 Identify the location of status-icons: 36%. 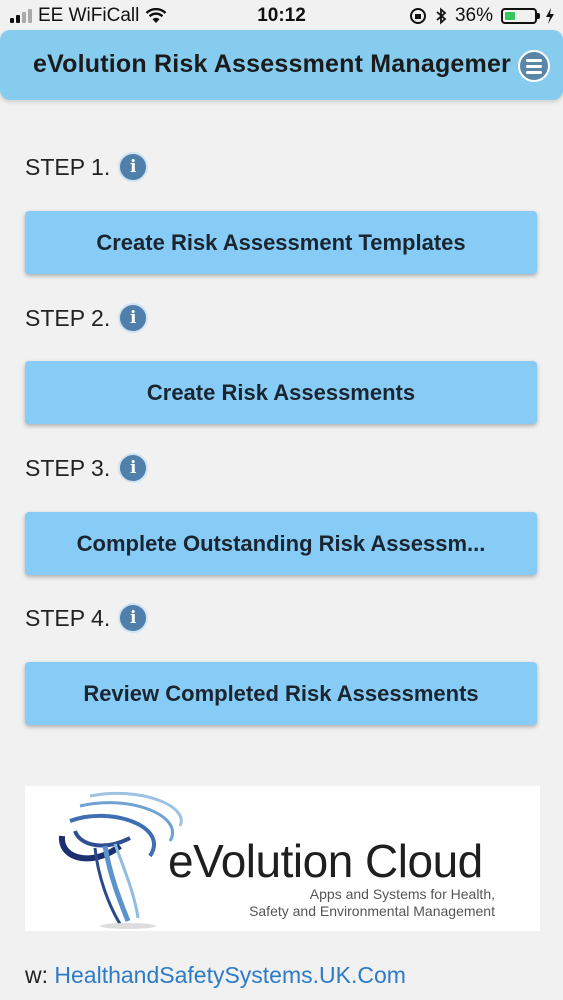
(482, 16).